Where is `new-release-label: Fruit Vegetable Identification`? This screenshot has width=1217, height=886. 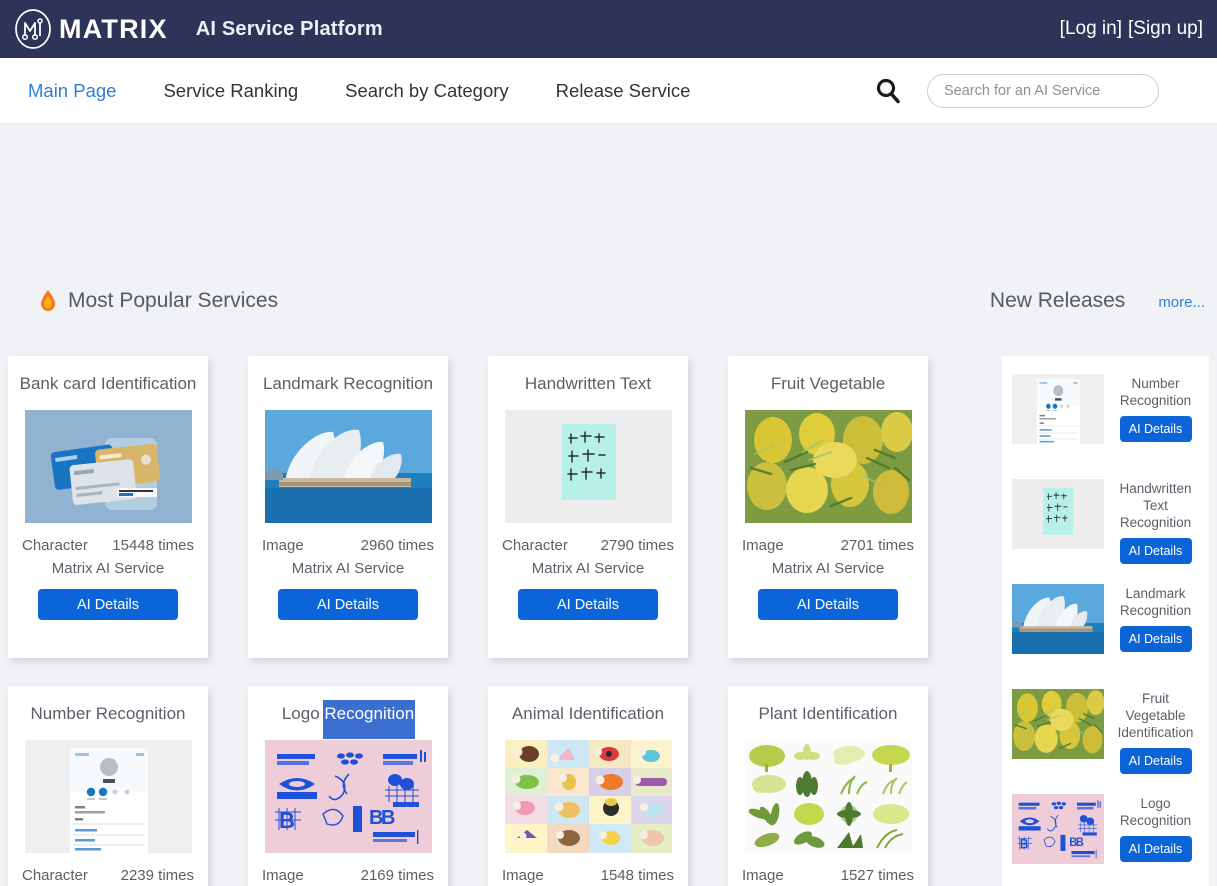 new-release-label: Fruit Vegetable Identification is located at coordinates (1155, 715).